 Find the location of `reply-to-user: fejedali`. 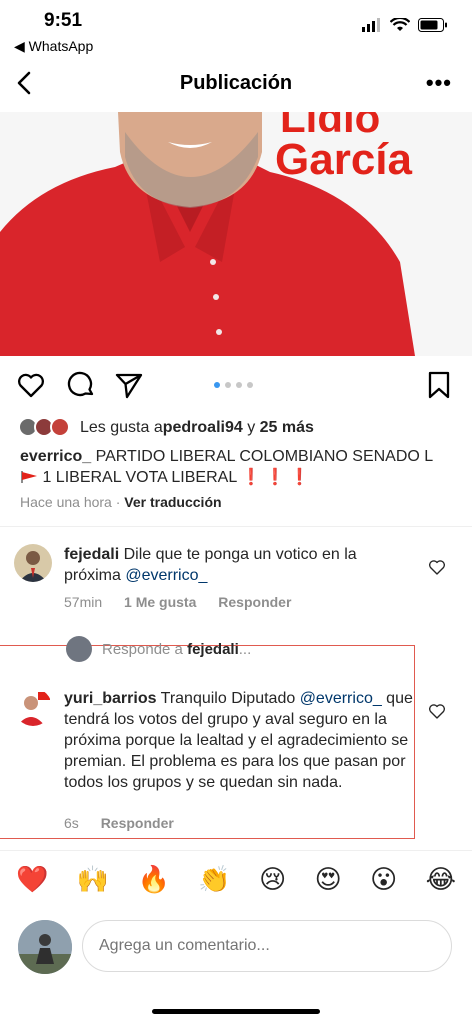

reply-to-user: fejedali is located at coordinates (213, 649).